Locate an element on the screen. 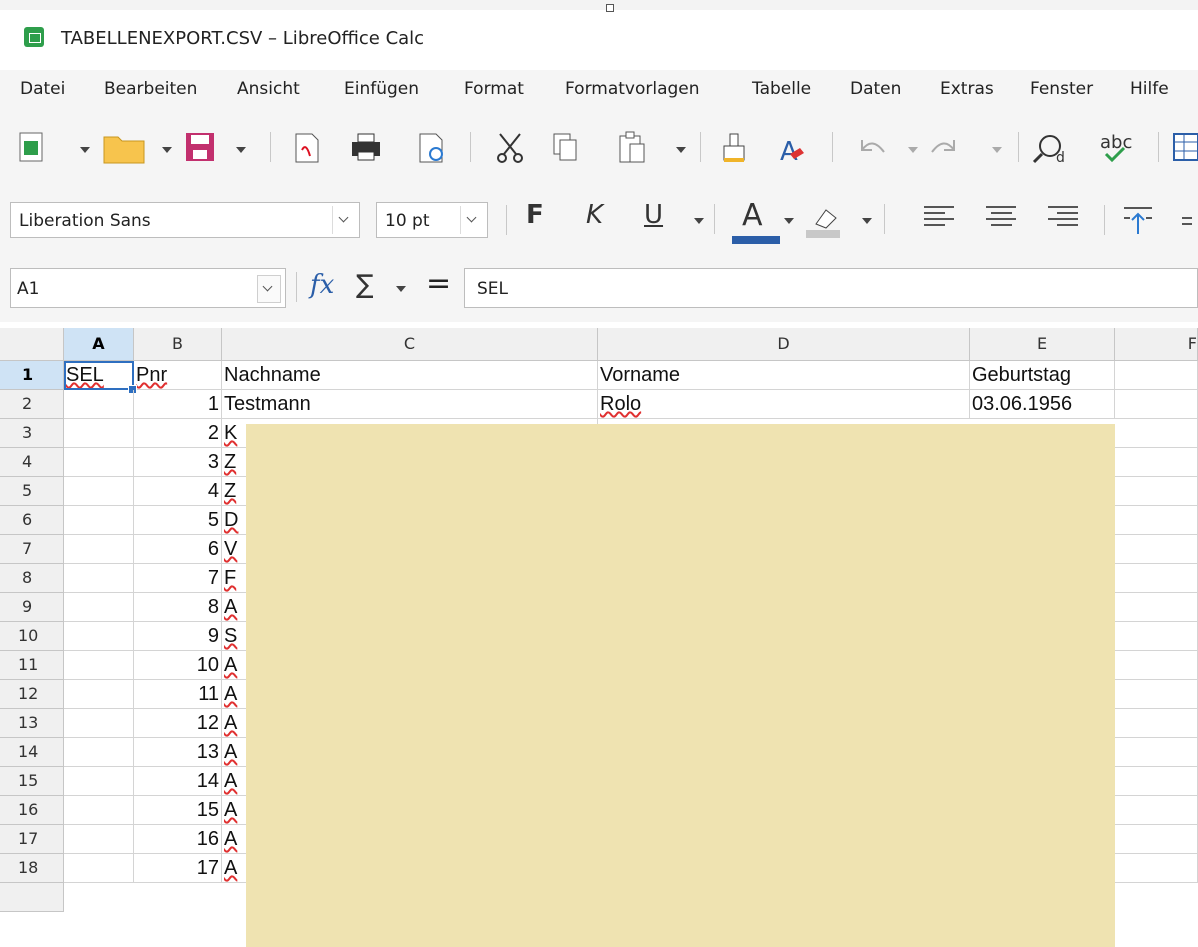 The width and height of the screenshot is (1198, 947). cell-f18 is located at coordinates (1156, 868).